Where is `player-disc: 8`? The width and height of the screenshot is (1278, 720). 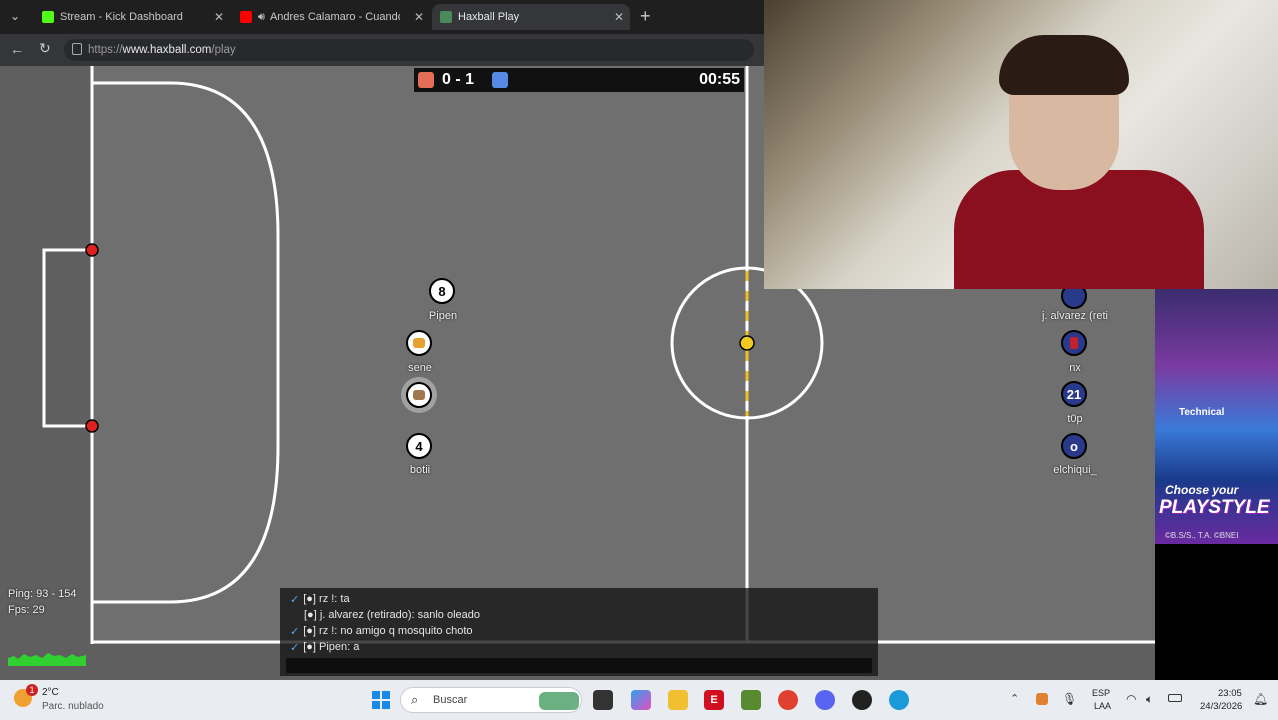
player-disc: 8 is located at coordinates (442, 291).